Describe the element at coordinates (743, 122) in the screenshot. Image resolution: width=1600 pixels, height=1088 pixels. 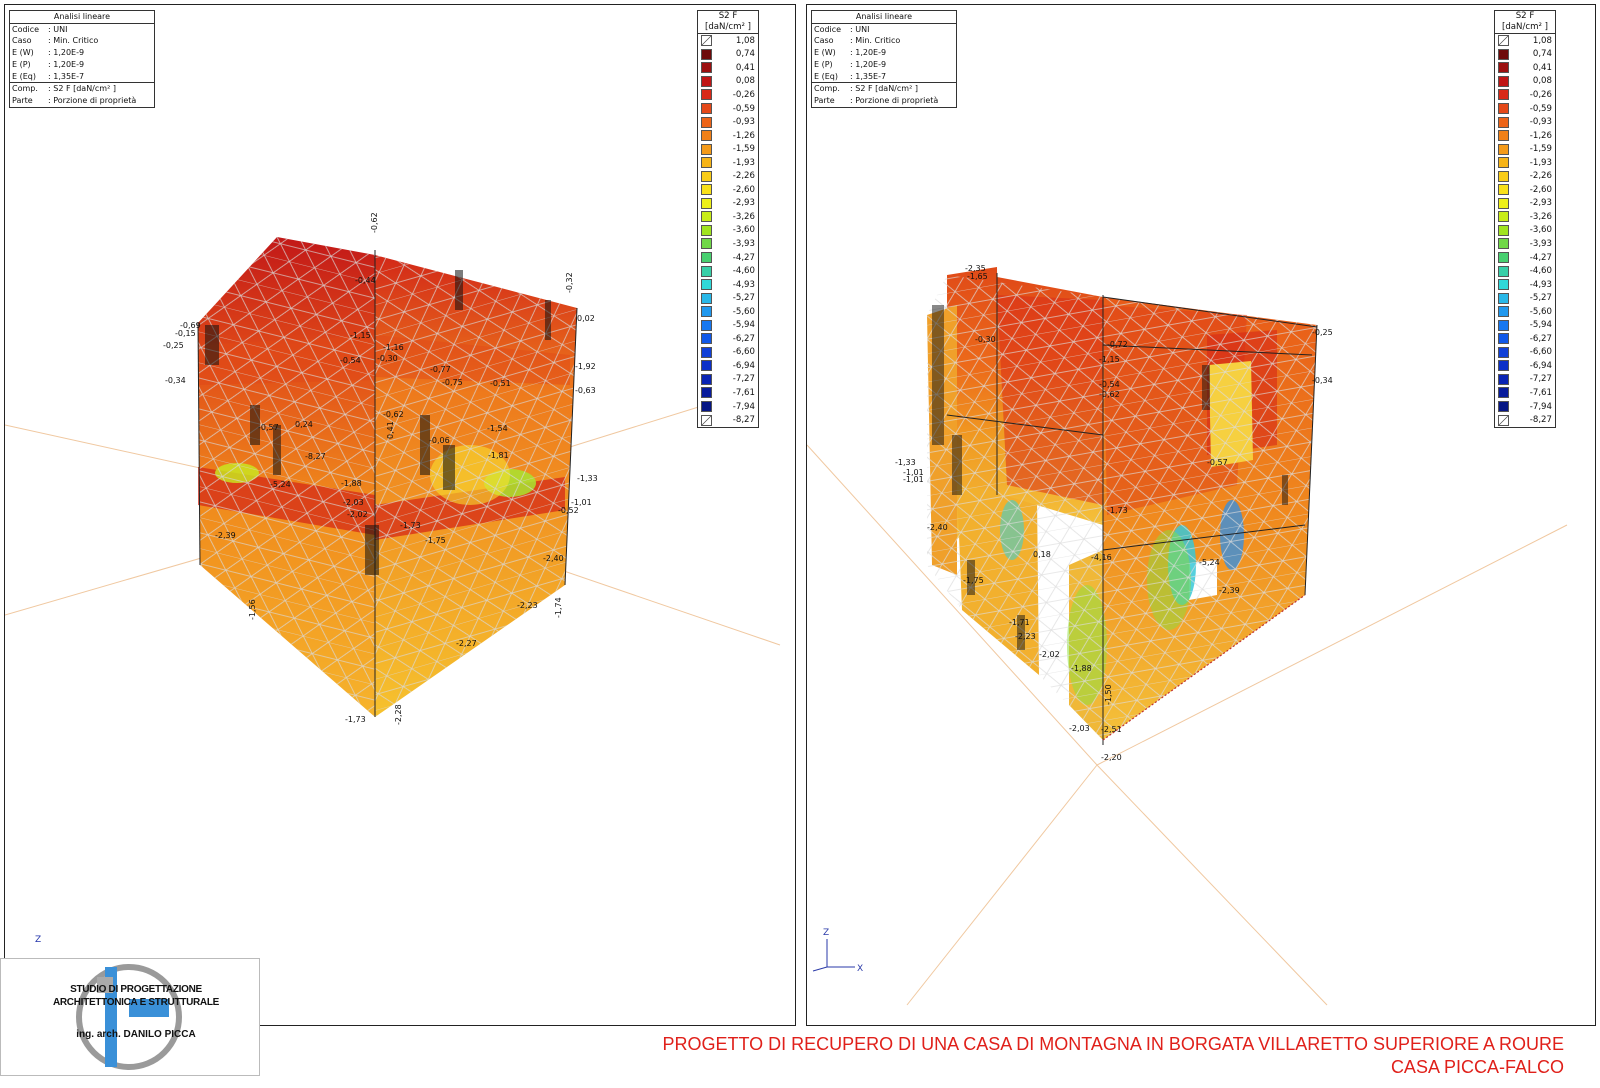
I see `legend-value: -0,93` at that location.